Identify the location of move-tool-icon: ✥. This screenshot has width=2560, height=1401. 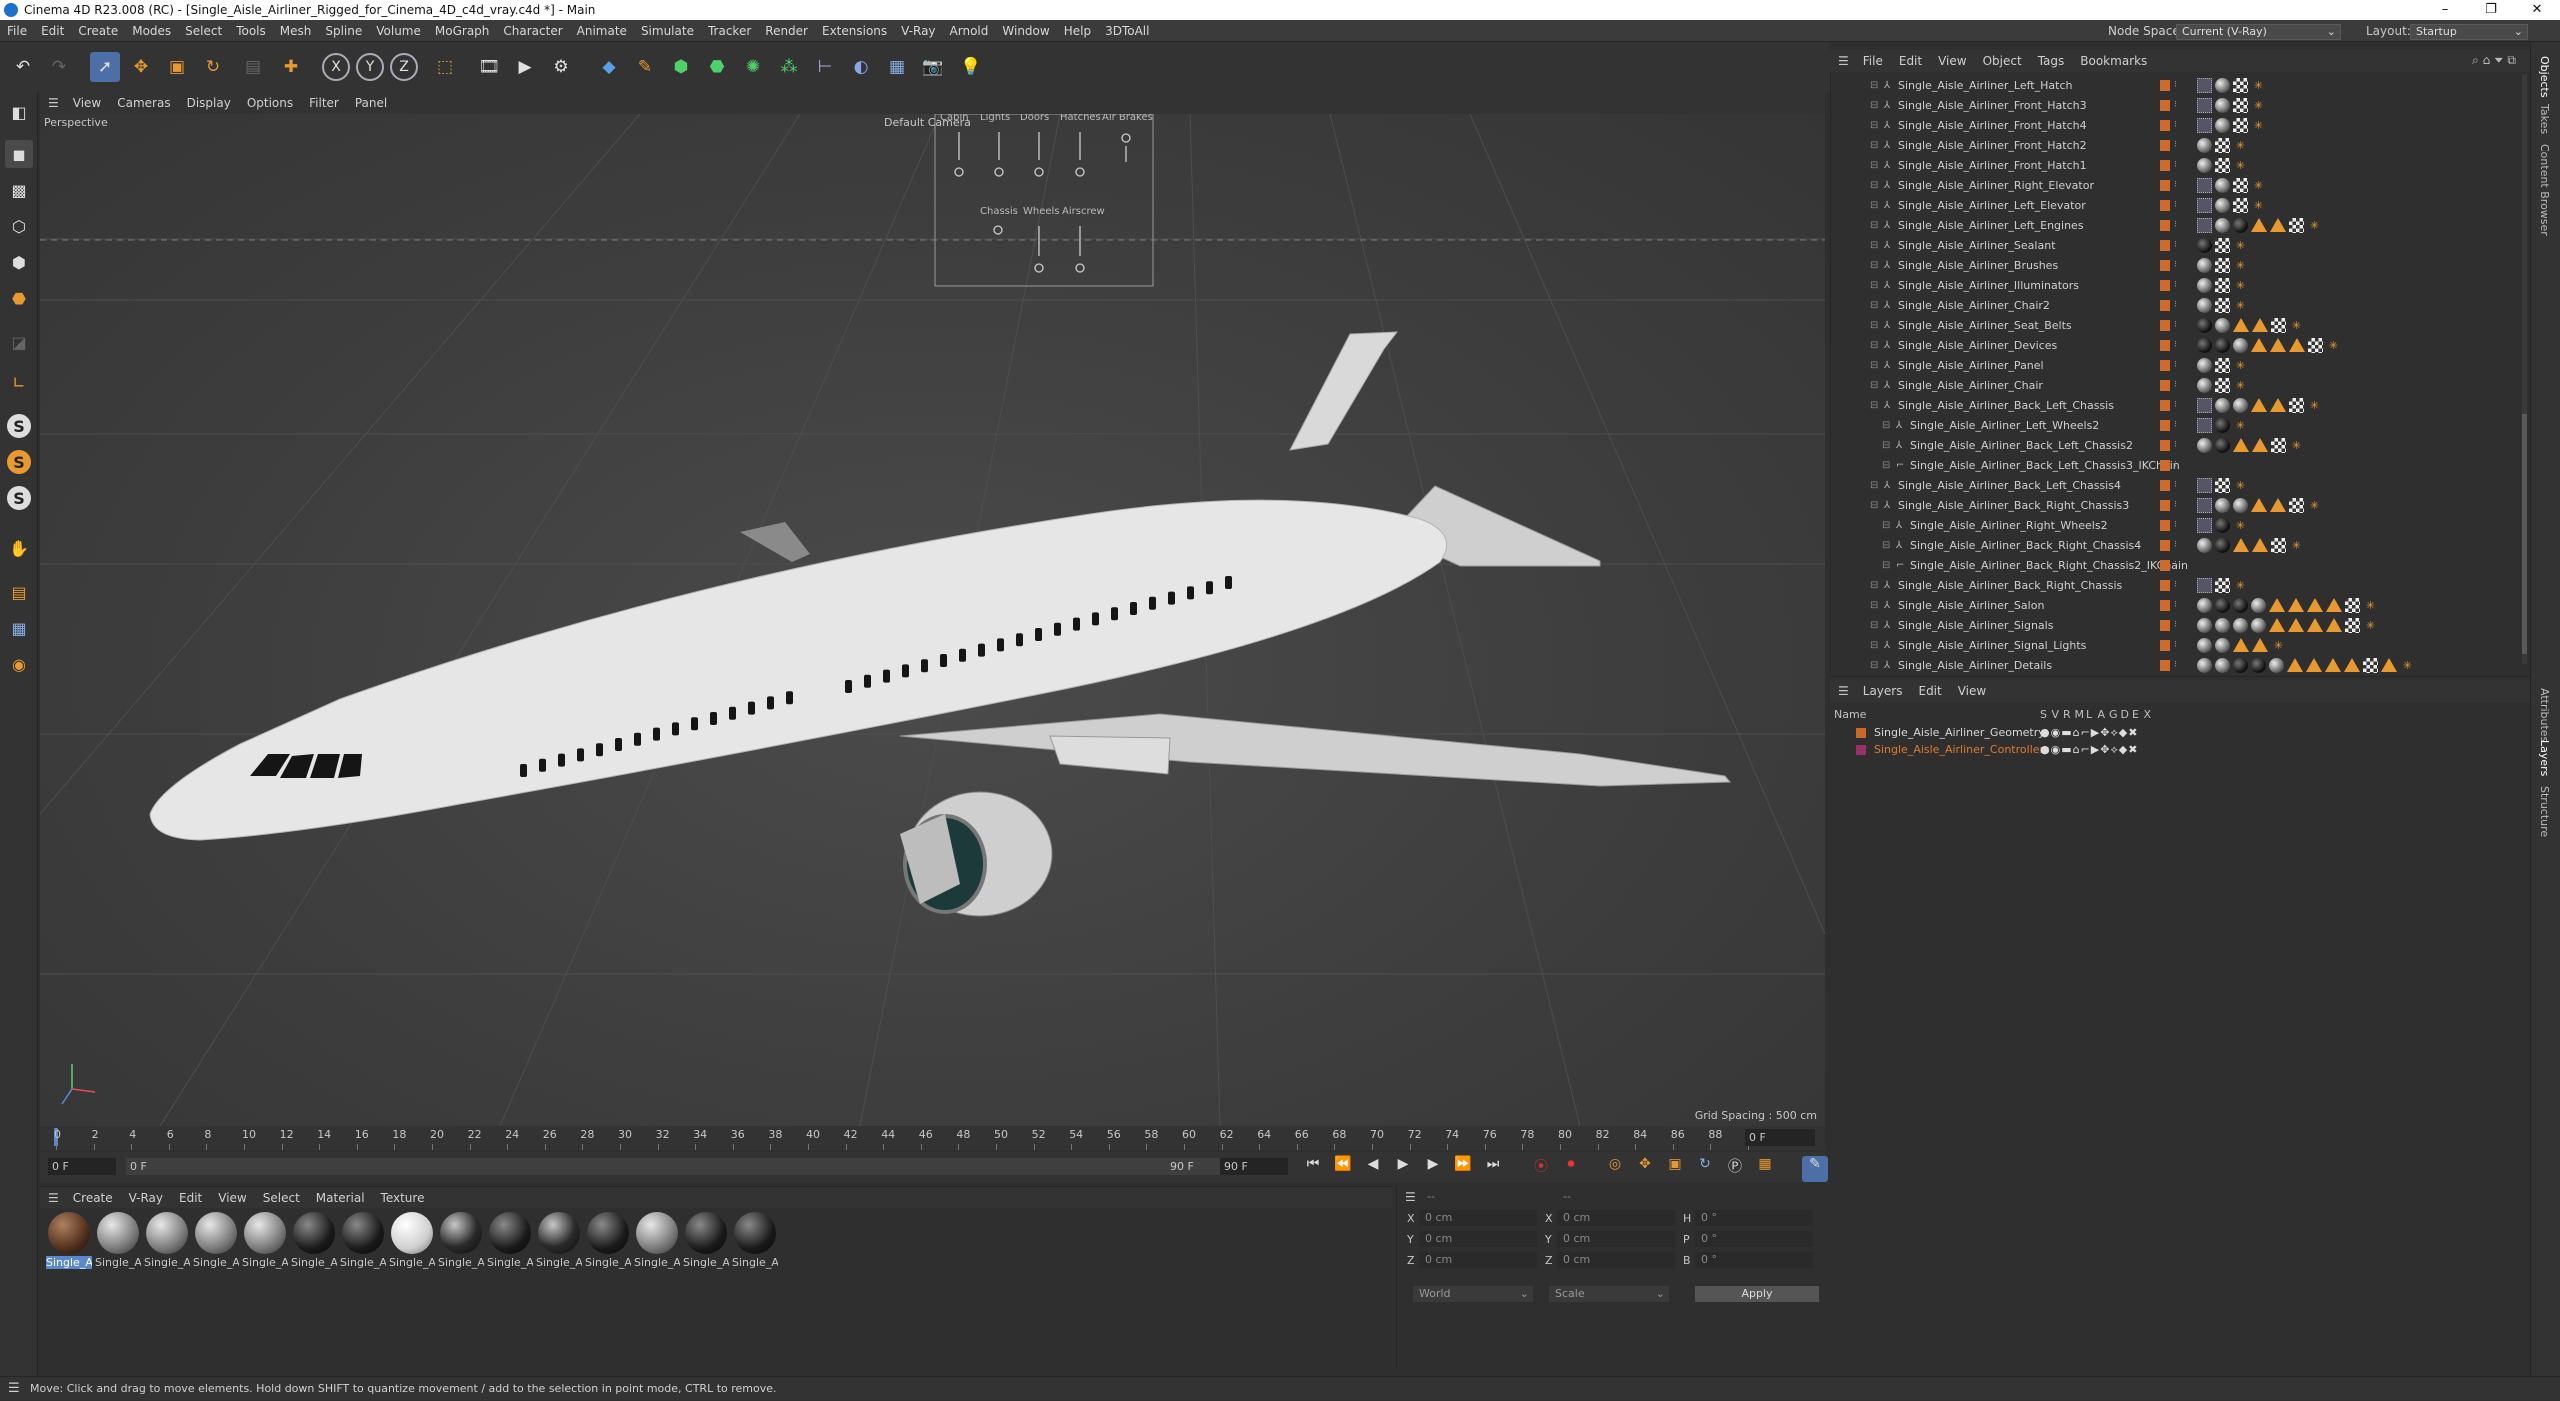
(141, 67).